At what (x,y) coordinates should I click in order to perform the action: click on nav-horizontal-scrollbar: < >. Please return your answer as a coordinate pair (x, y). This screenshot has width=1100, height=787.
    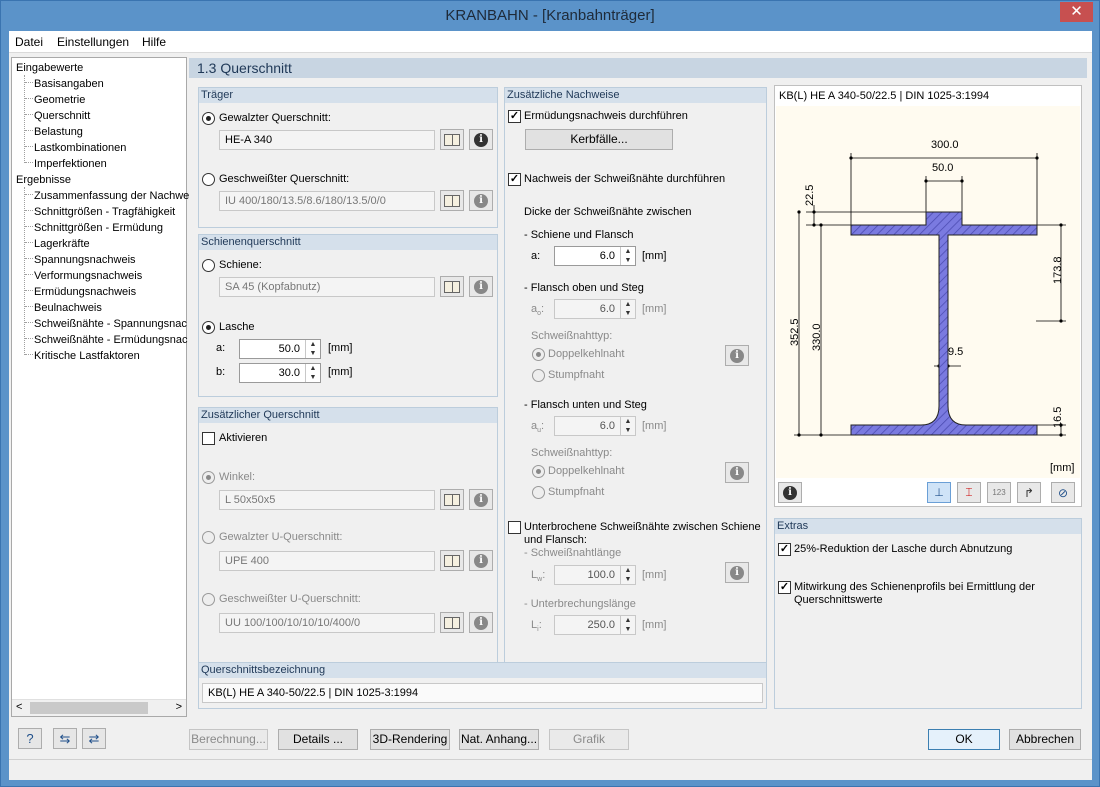
    Looking at the image, I should click on (99, 707).